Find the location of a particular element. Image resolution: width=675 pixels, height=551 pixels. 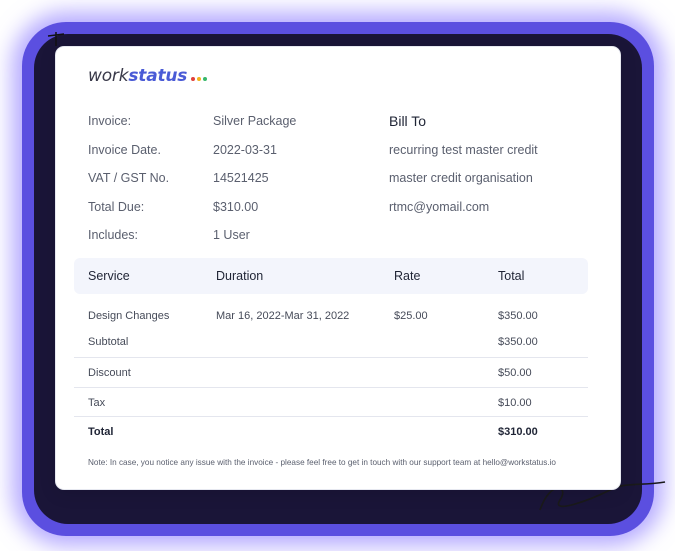

column-header-service: Service is located at coordinates (109, 276).